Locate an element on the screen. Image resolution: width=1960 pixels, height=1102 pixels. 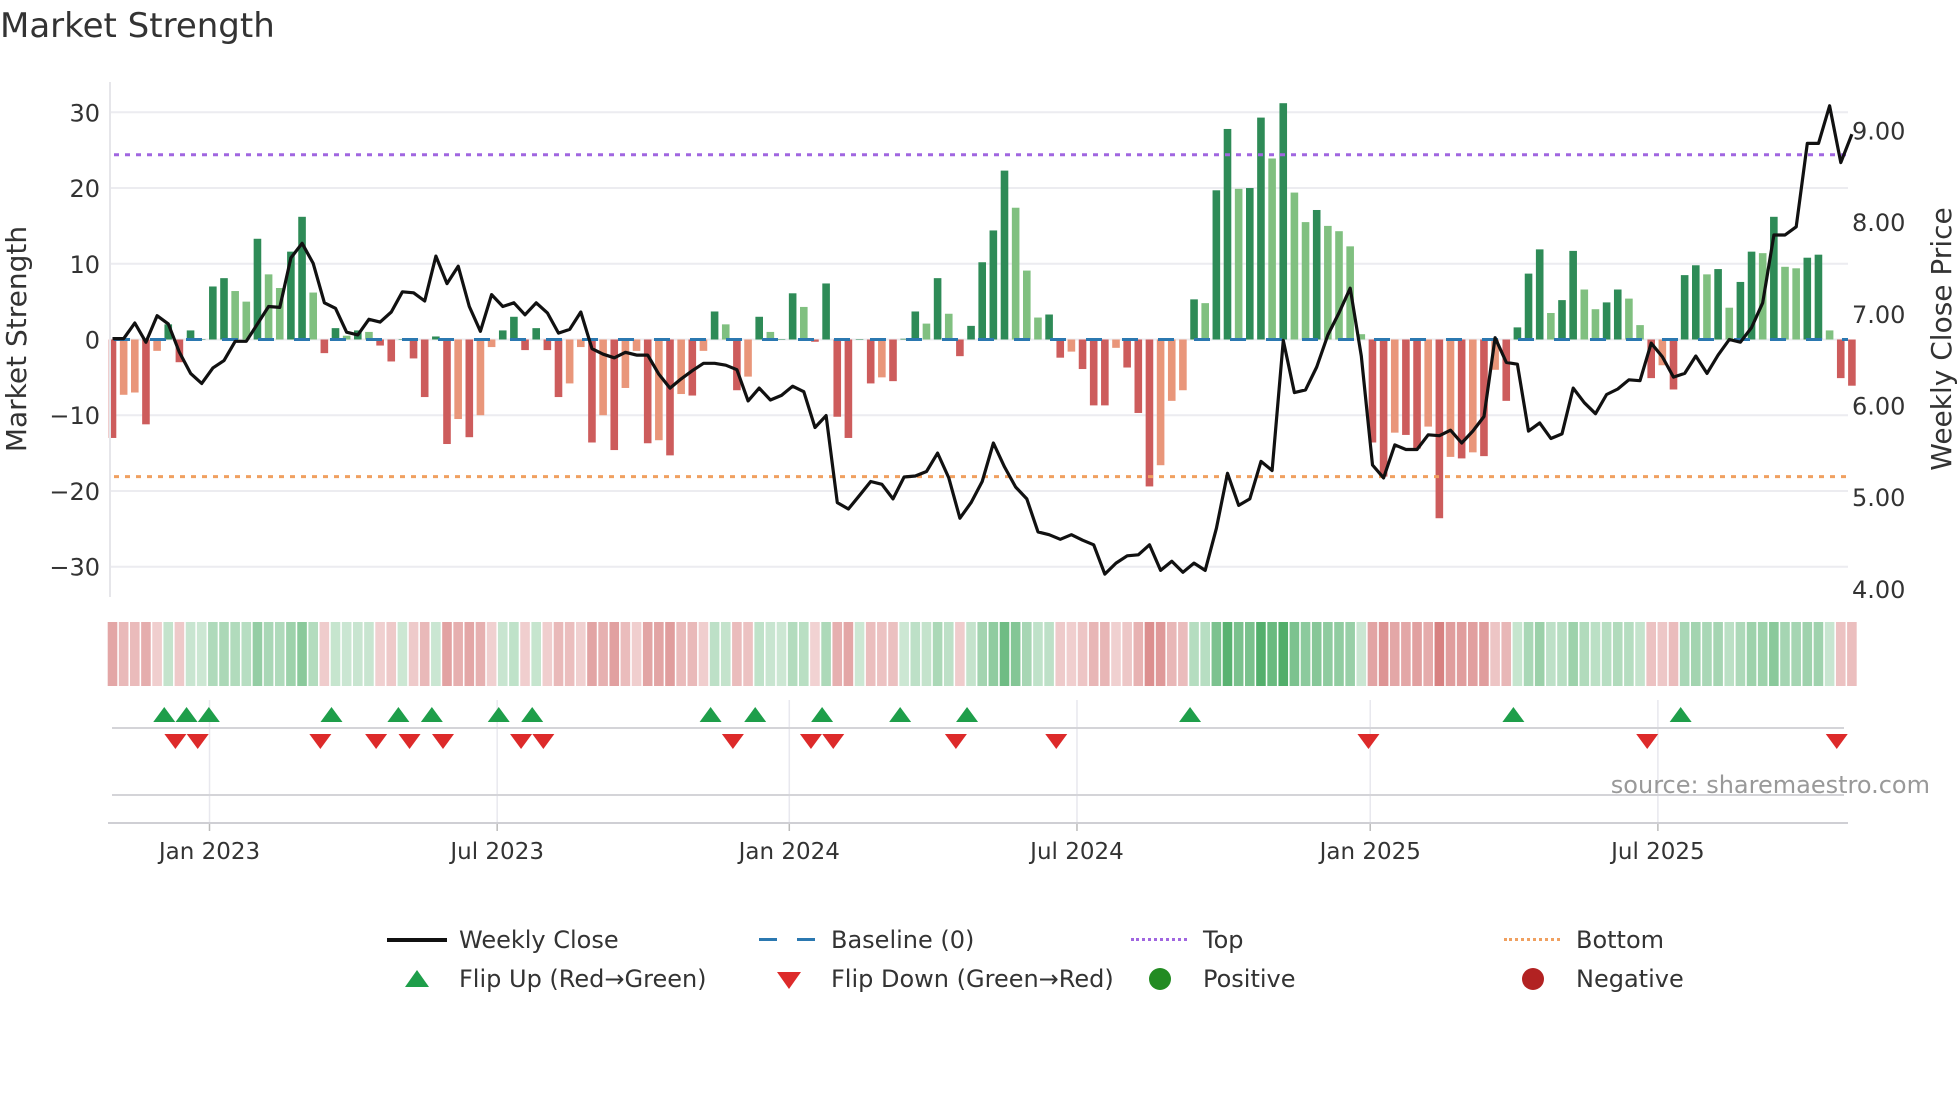
x-tick-label: Jan 2025 is located at coordinates (1369, 852).